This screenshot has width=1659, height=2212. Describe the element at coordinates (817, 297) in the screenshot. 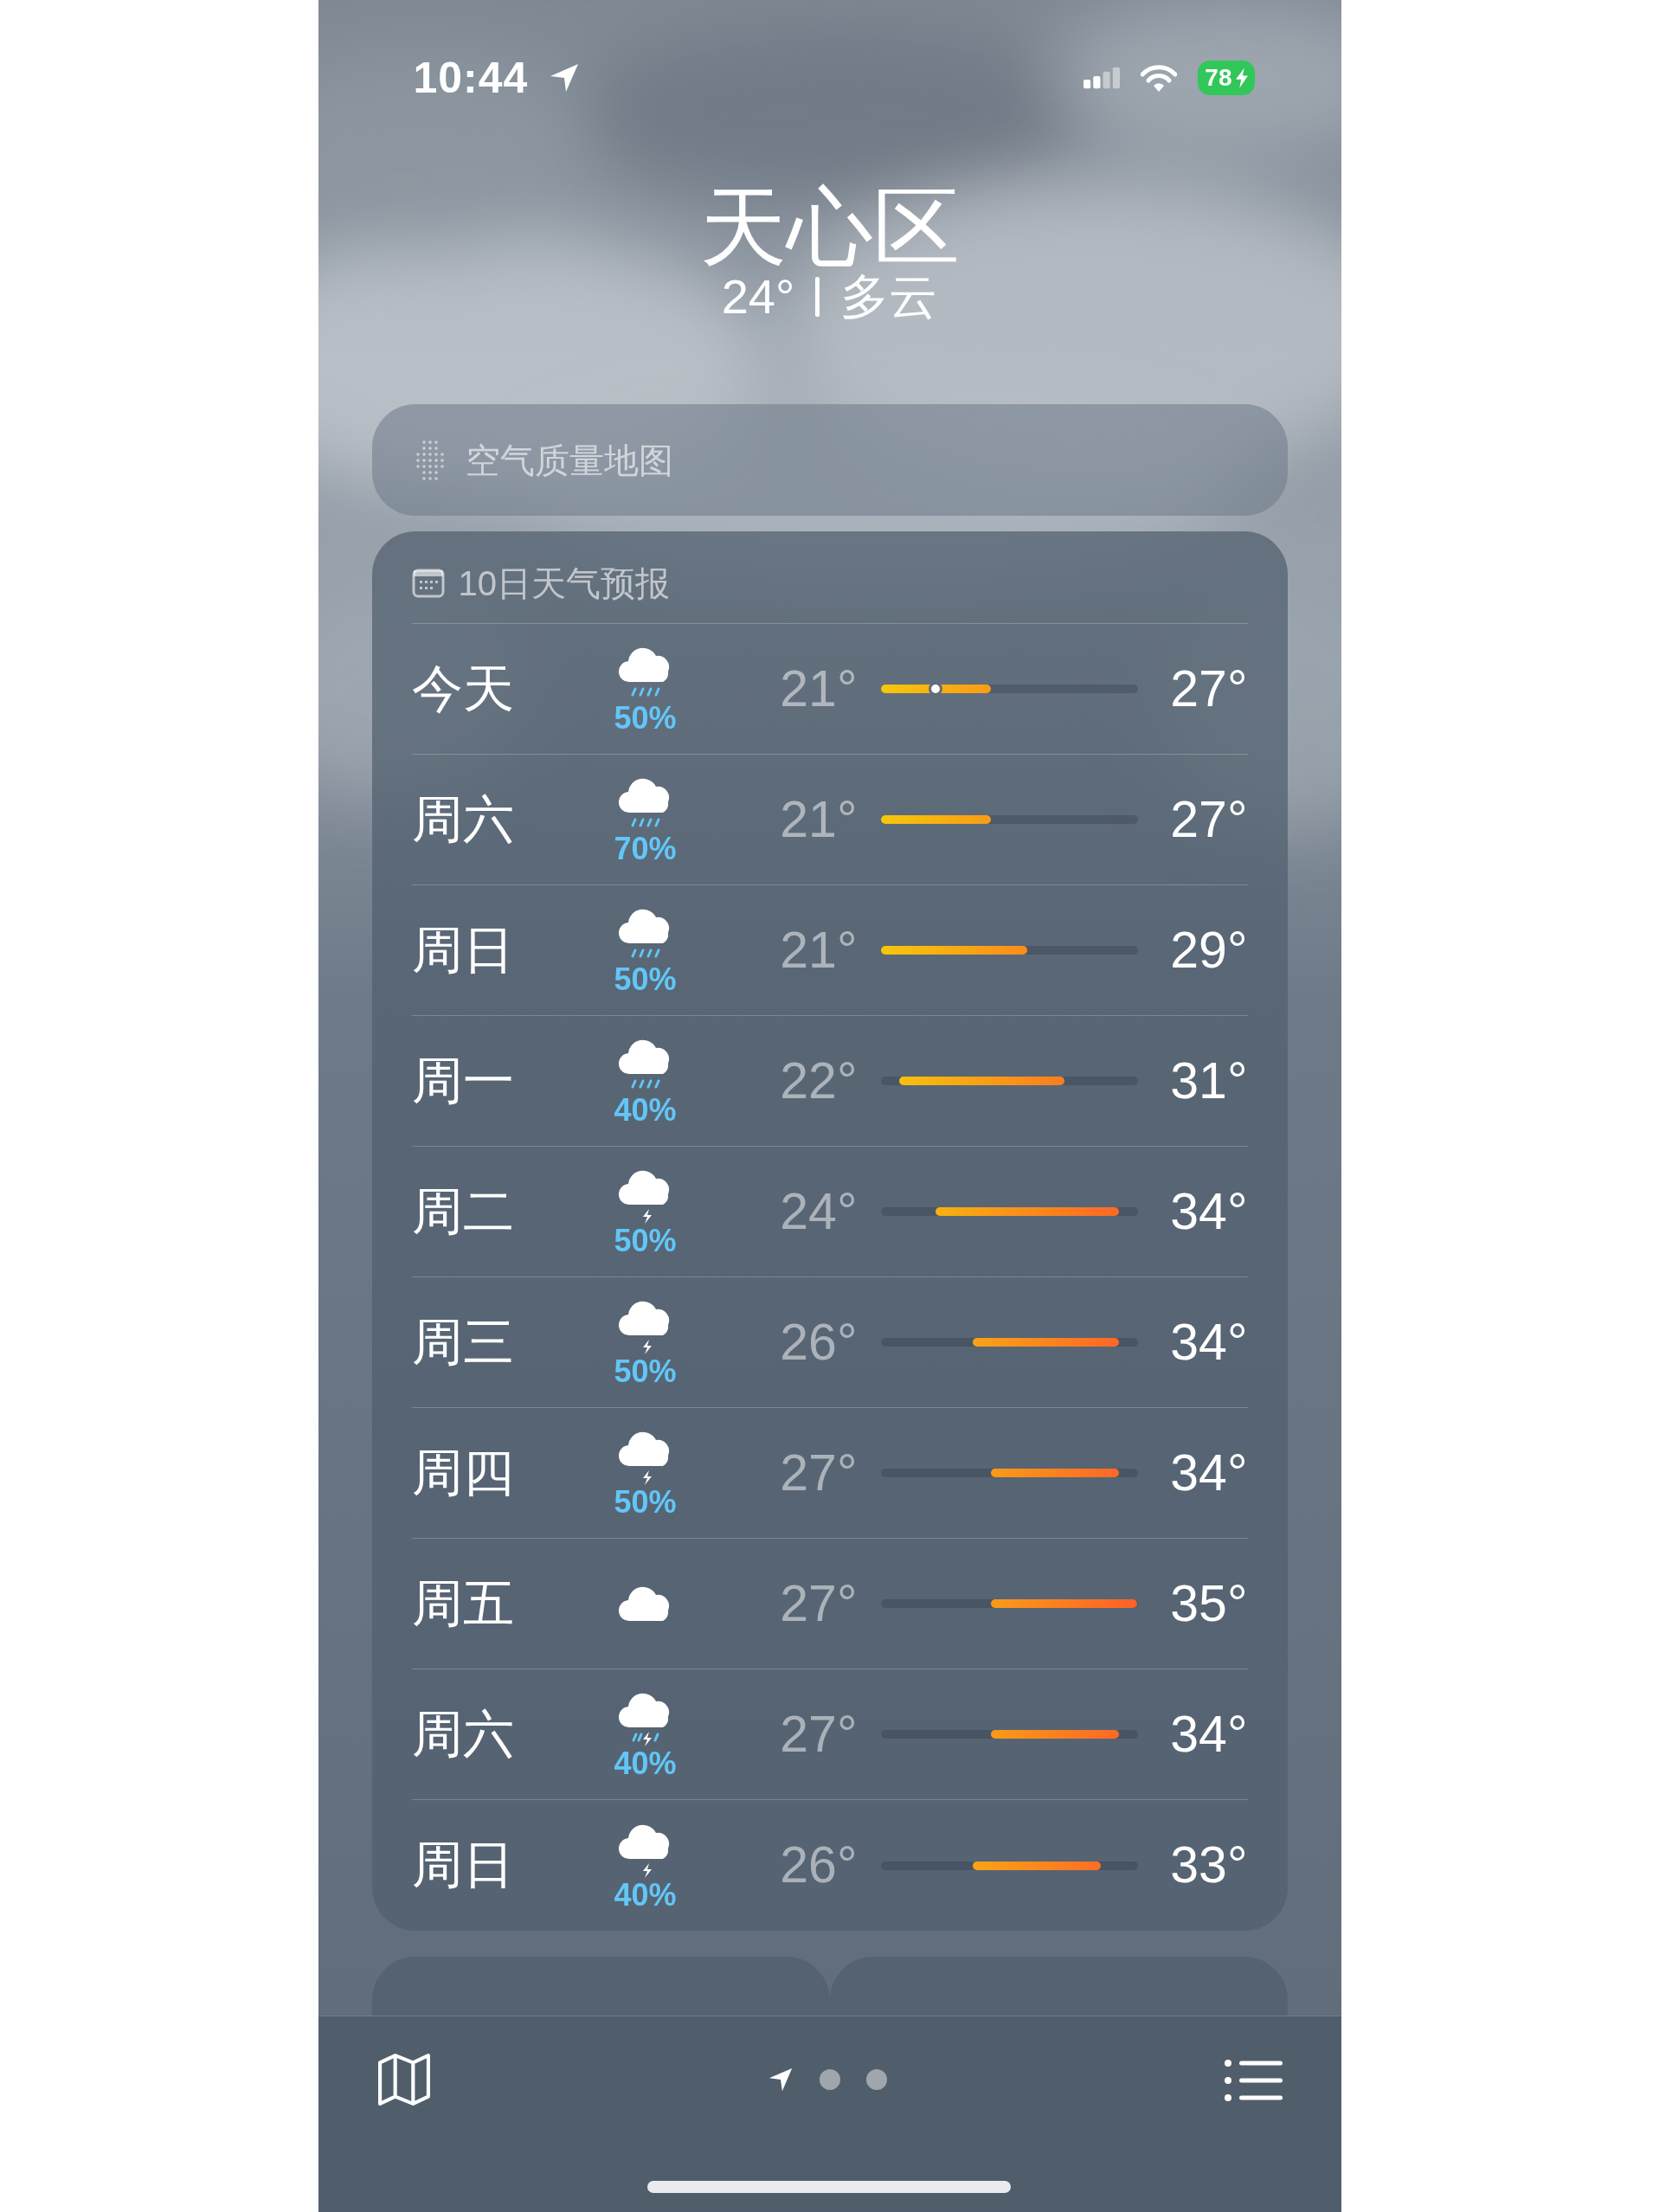

I see `separator-bar` at that location.